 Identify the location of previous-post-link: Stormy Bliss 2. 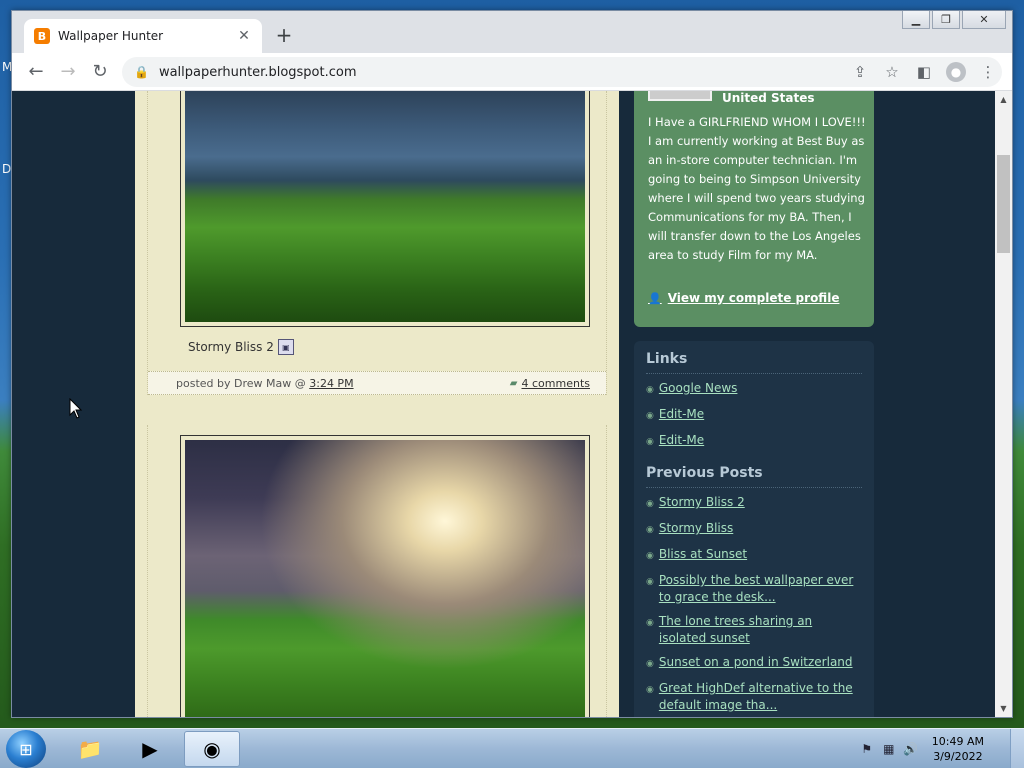
(702, 502).